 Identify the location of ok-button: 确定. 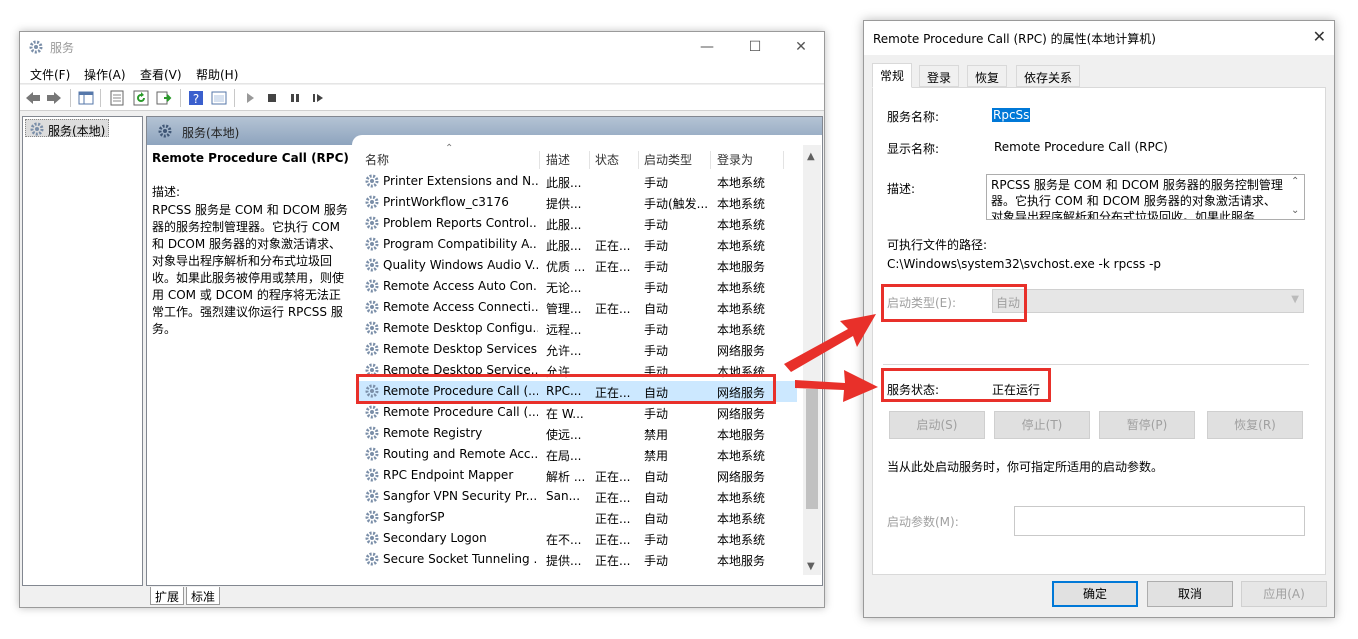
(1095, 594).